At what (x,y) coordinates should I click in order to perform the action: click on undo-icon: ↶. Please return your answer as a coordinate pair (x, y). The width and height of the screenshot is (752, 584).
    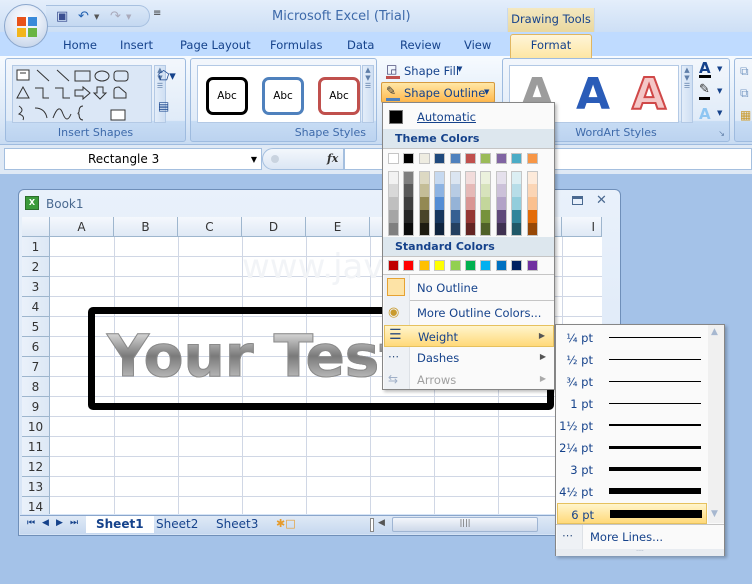
    Looking at the image, I should click on (83, 16).